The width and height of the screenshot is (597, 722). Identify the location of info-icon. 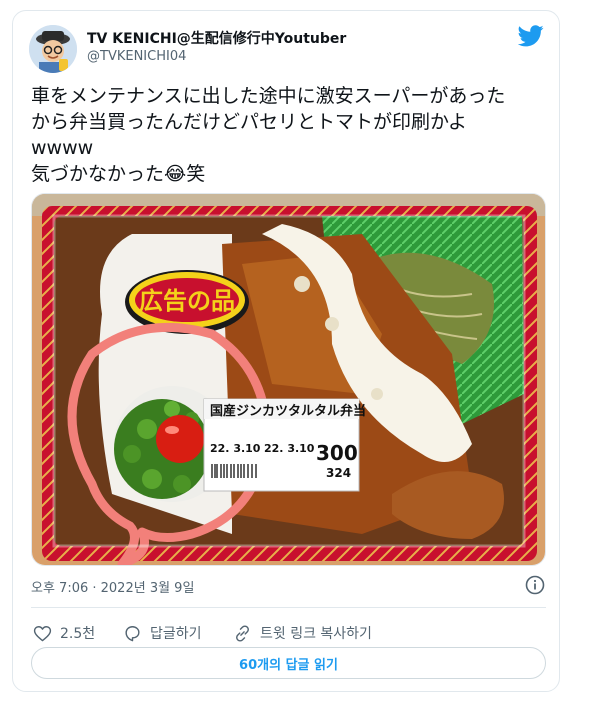
(535, 585).